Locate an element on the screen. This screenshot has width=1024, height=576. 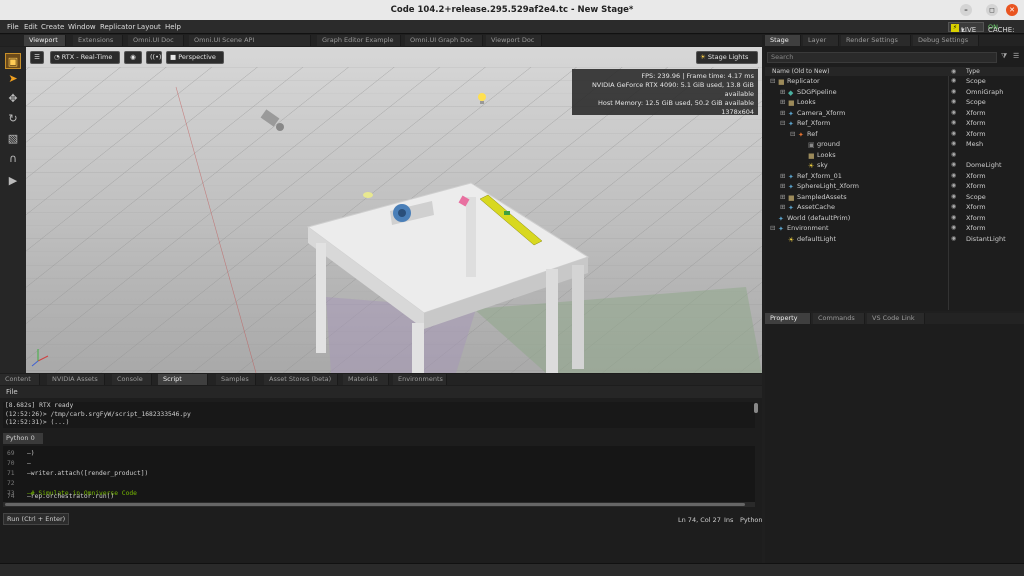
select-arrow-icon: ➤ is located at coordinates (13, 79).